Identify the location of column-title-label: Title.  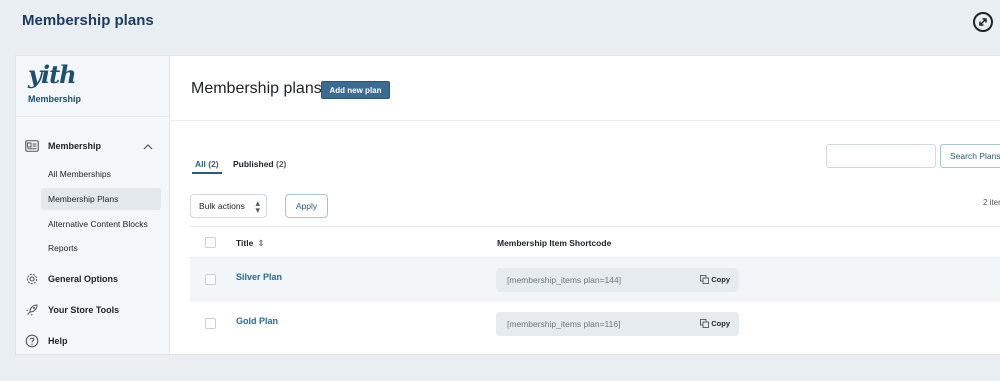
(245, 243).